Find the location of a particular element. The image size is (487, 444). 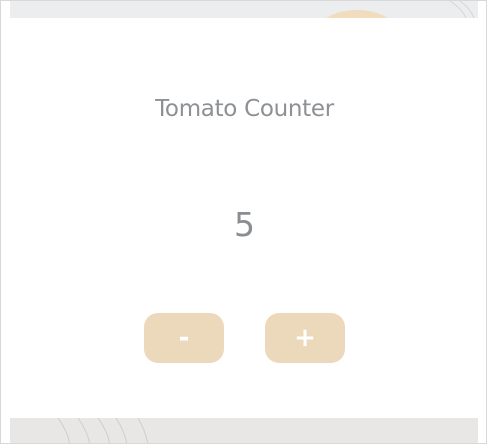

decrement-button: - is located at coordinates (184, 338).